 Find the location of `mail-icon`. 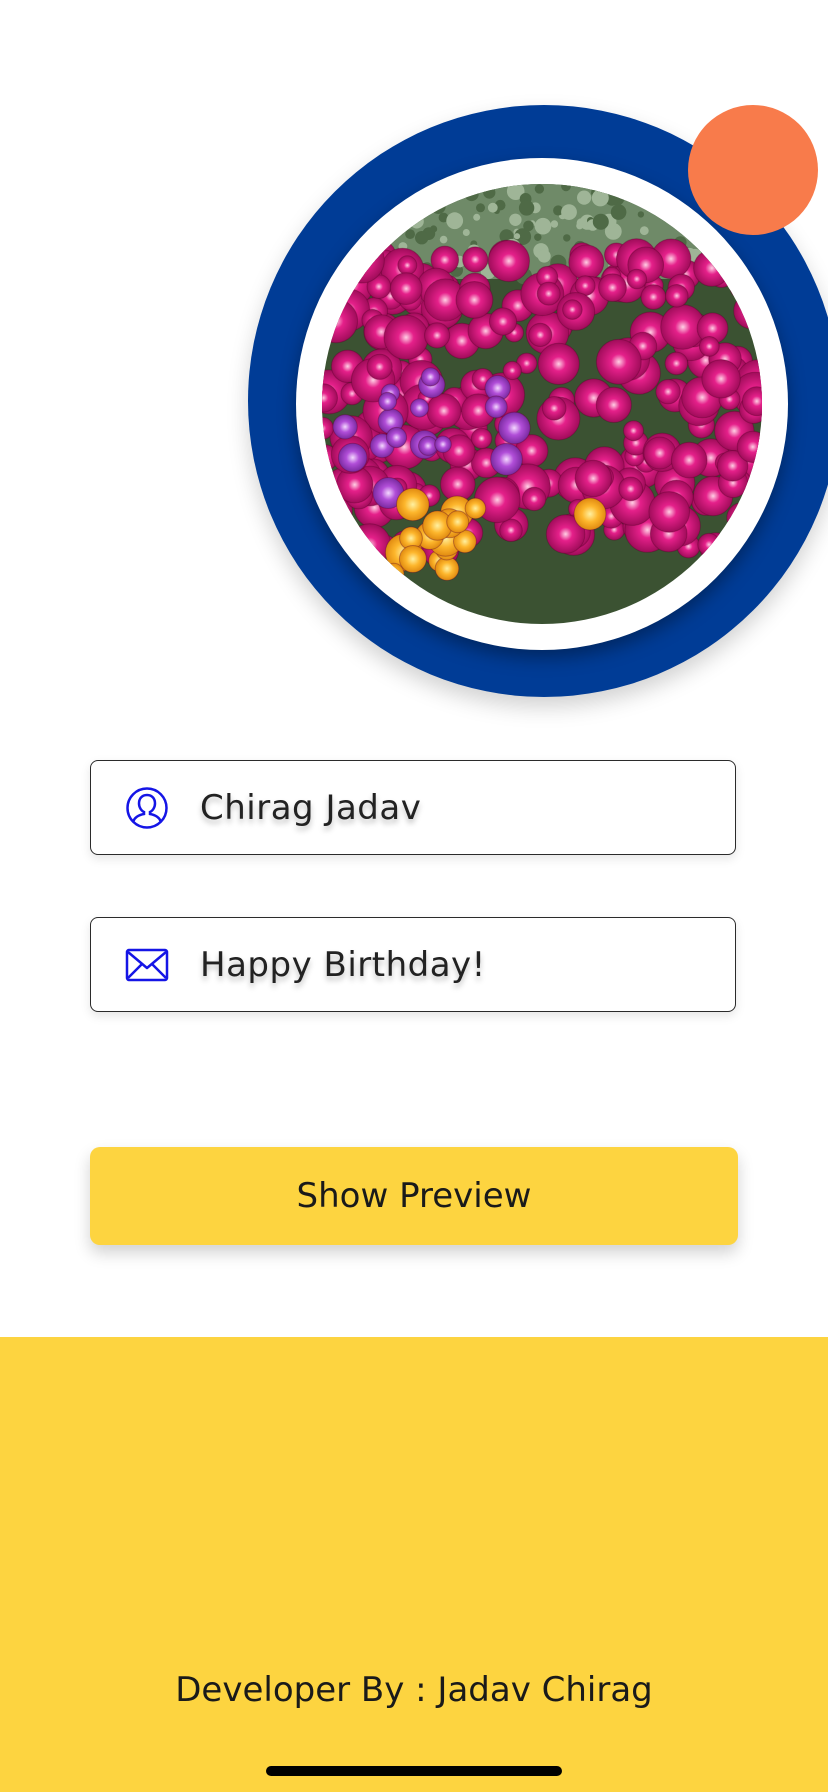

mail-icon is located at coordinates (147, 965).